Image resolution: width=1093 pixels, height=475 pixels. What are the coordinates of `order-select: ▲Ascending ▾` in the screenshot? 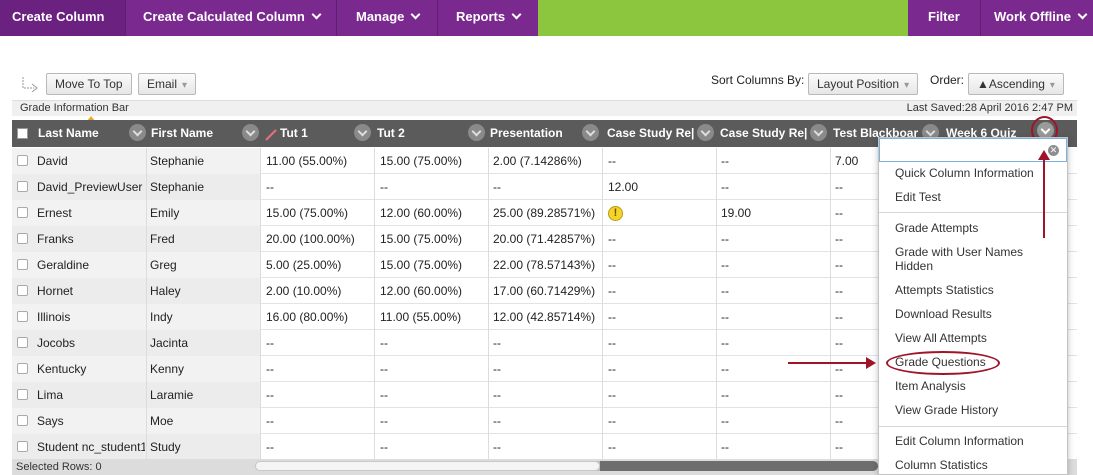 It's located at (1016, 84).